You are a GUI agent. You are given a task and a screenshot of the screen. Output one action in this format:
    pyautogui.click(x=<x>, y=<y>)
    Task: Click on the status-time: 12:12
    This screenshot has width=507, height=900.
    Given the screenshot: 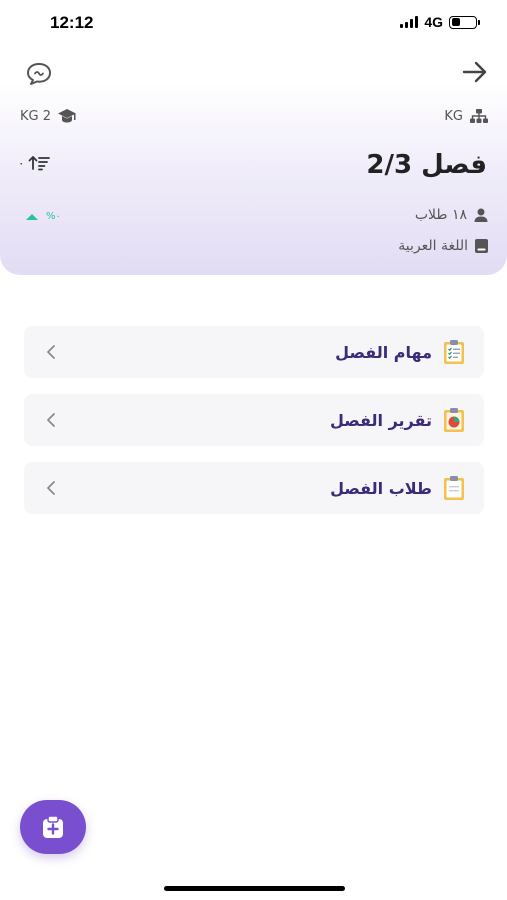 What is the action you would take?
    pyautogui.click(x=72, y=22)
    